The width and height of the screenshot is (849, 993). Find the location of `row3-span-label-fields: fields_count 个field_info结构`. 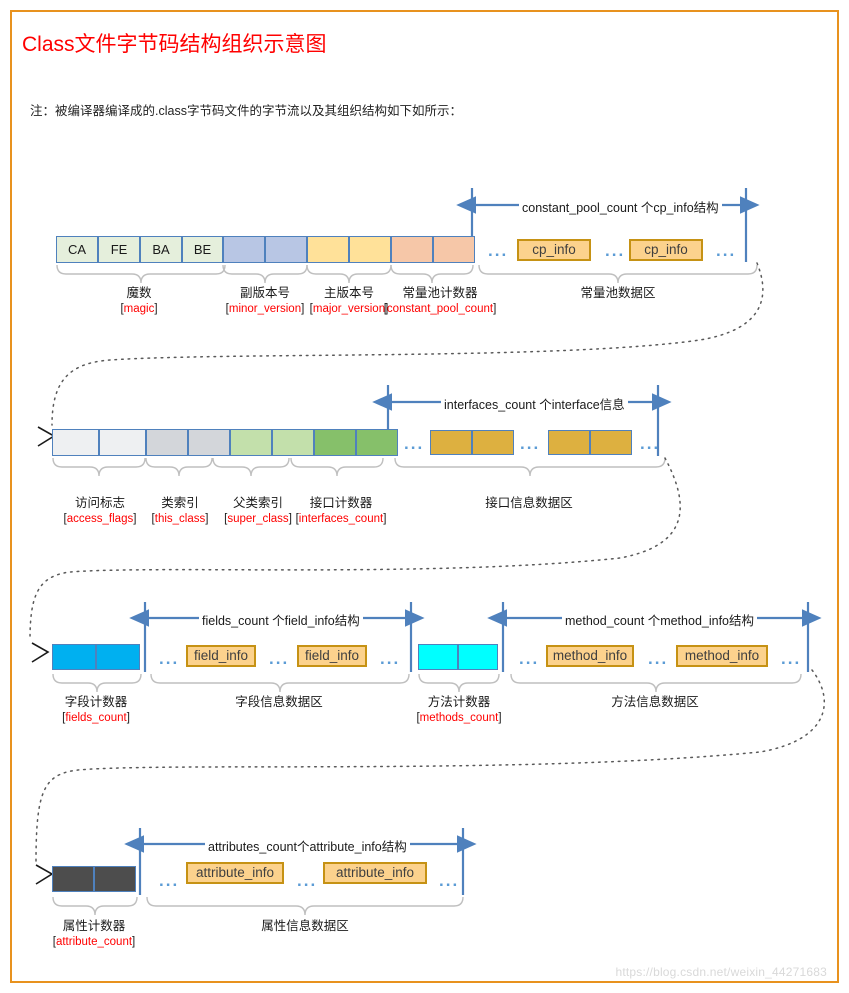

row3-span-label-fields: fields_count 个field_info结构 is located at coordinates (281, 619).